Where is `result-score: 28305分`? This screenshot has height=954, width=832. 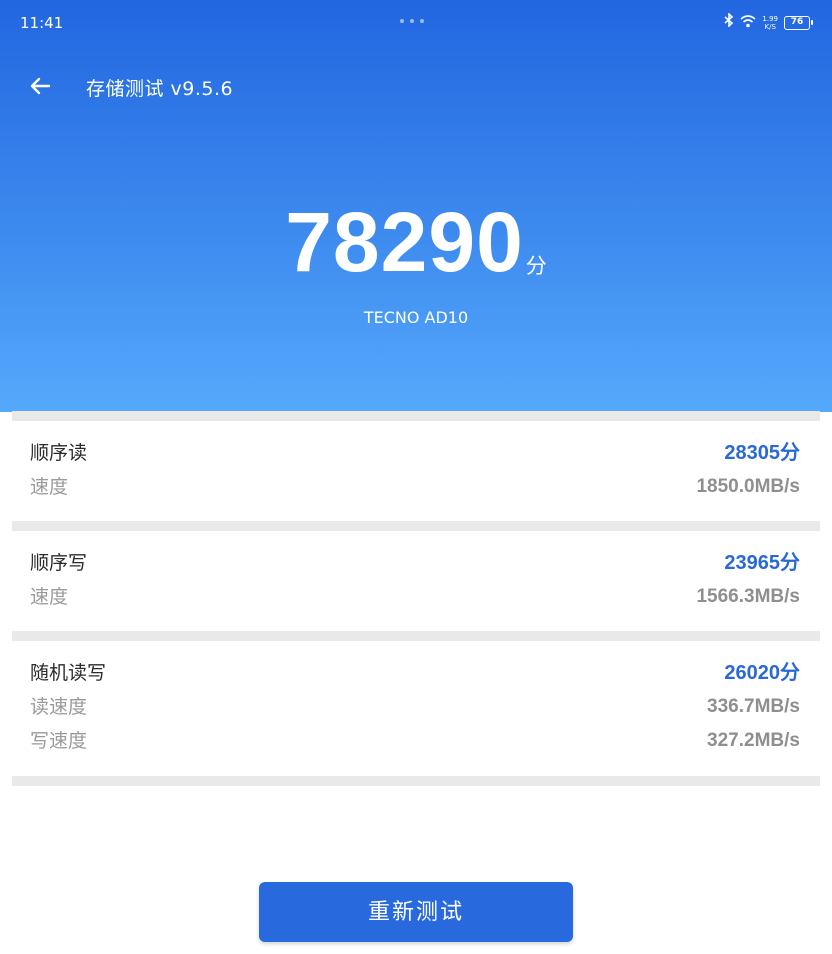 result-score: 28305分 is located at coordinates (762, 453).